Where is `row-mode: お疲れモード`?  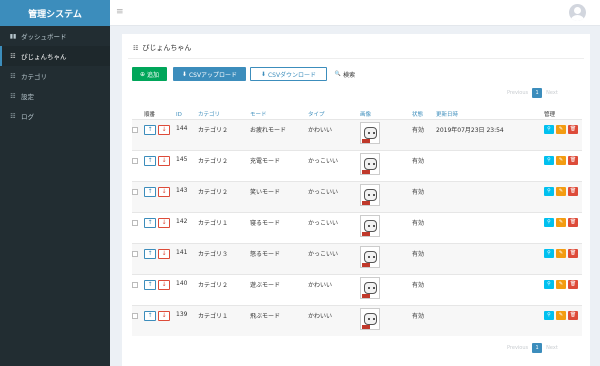 row-mode: お疲れモード is located at coordinates (279, 134).